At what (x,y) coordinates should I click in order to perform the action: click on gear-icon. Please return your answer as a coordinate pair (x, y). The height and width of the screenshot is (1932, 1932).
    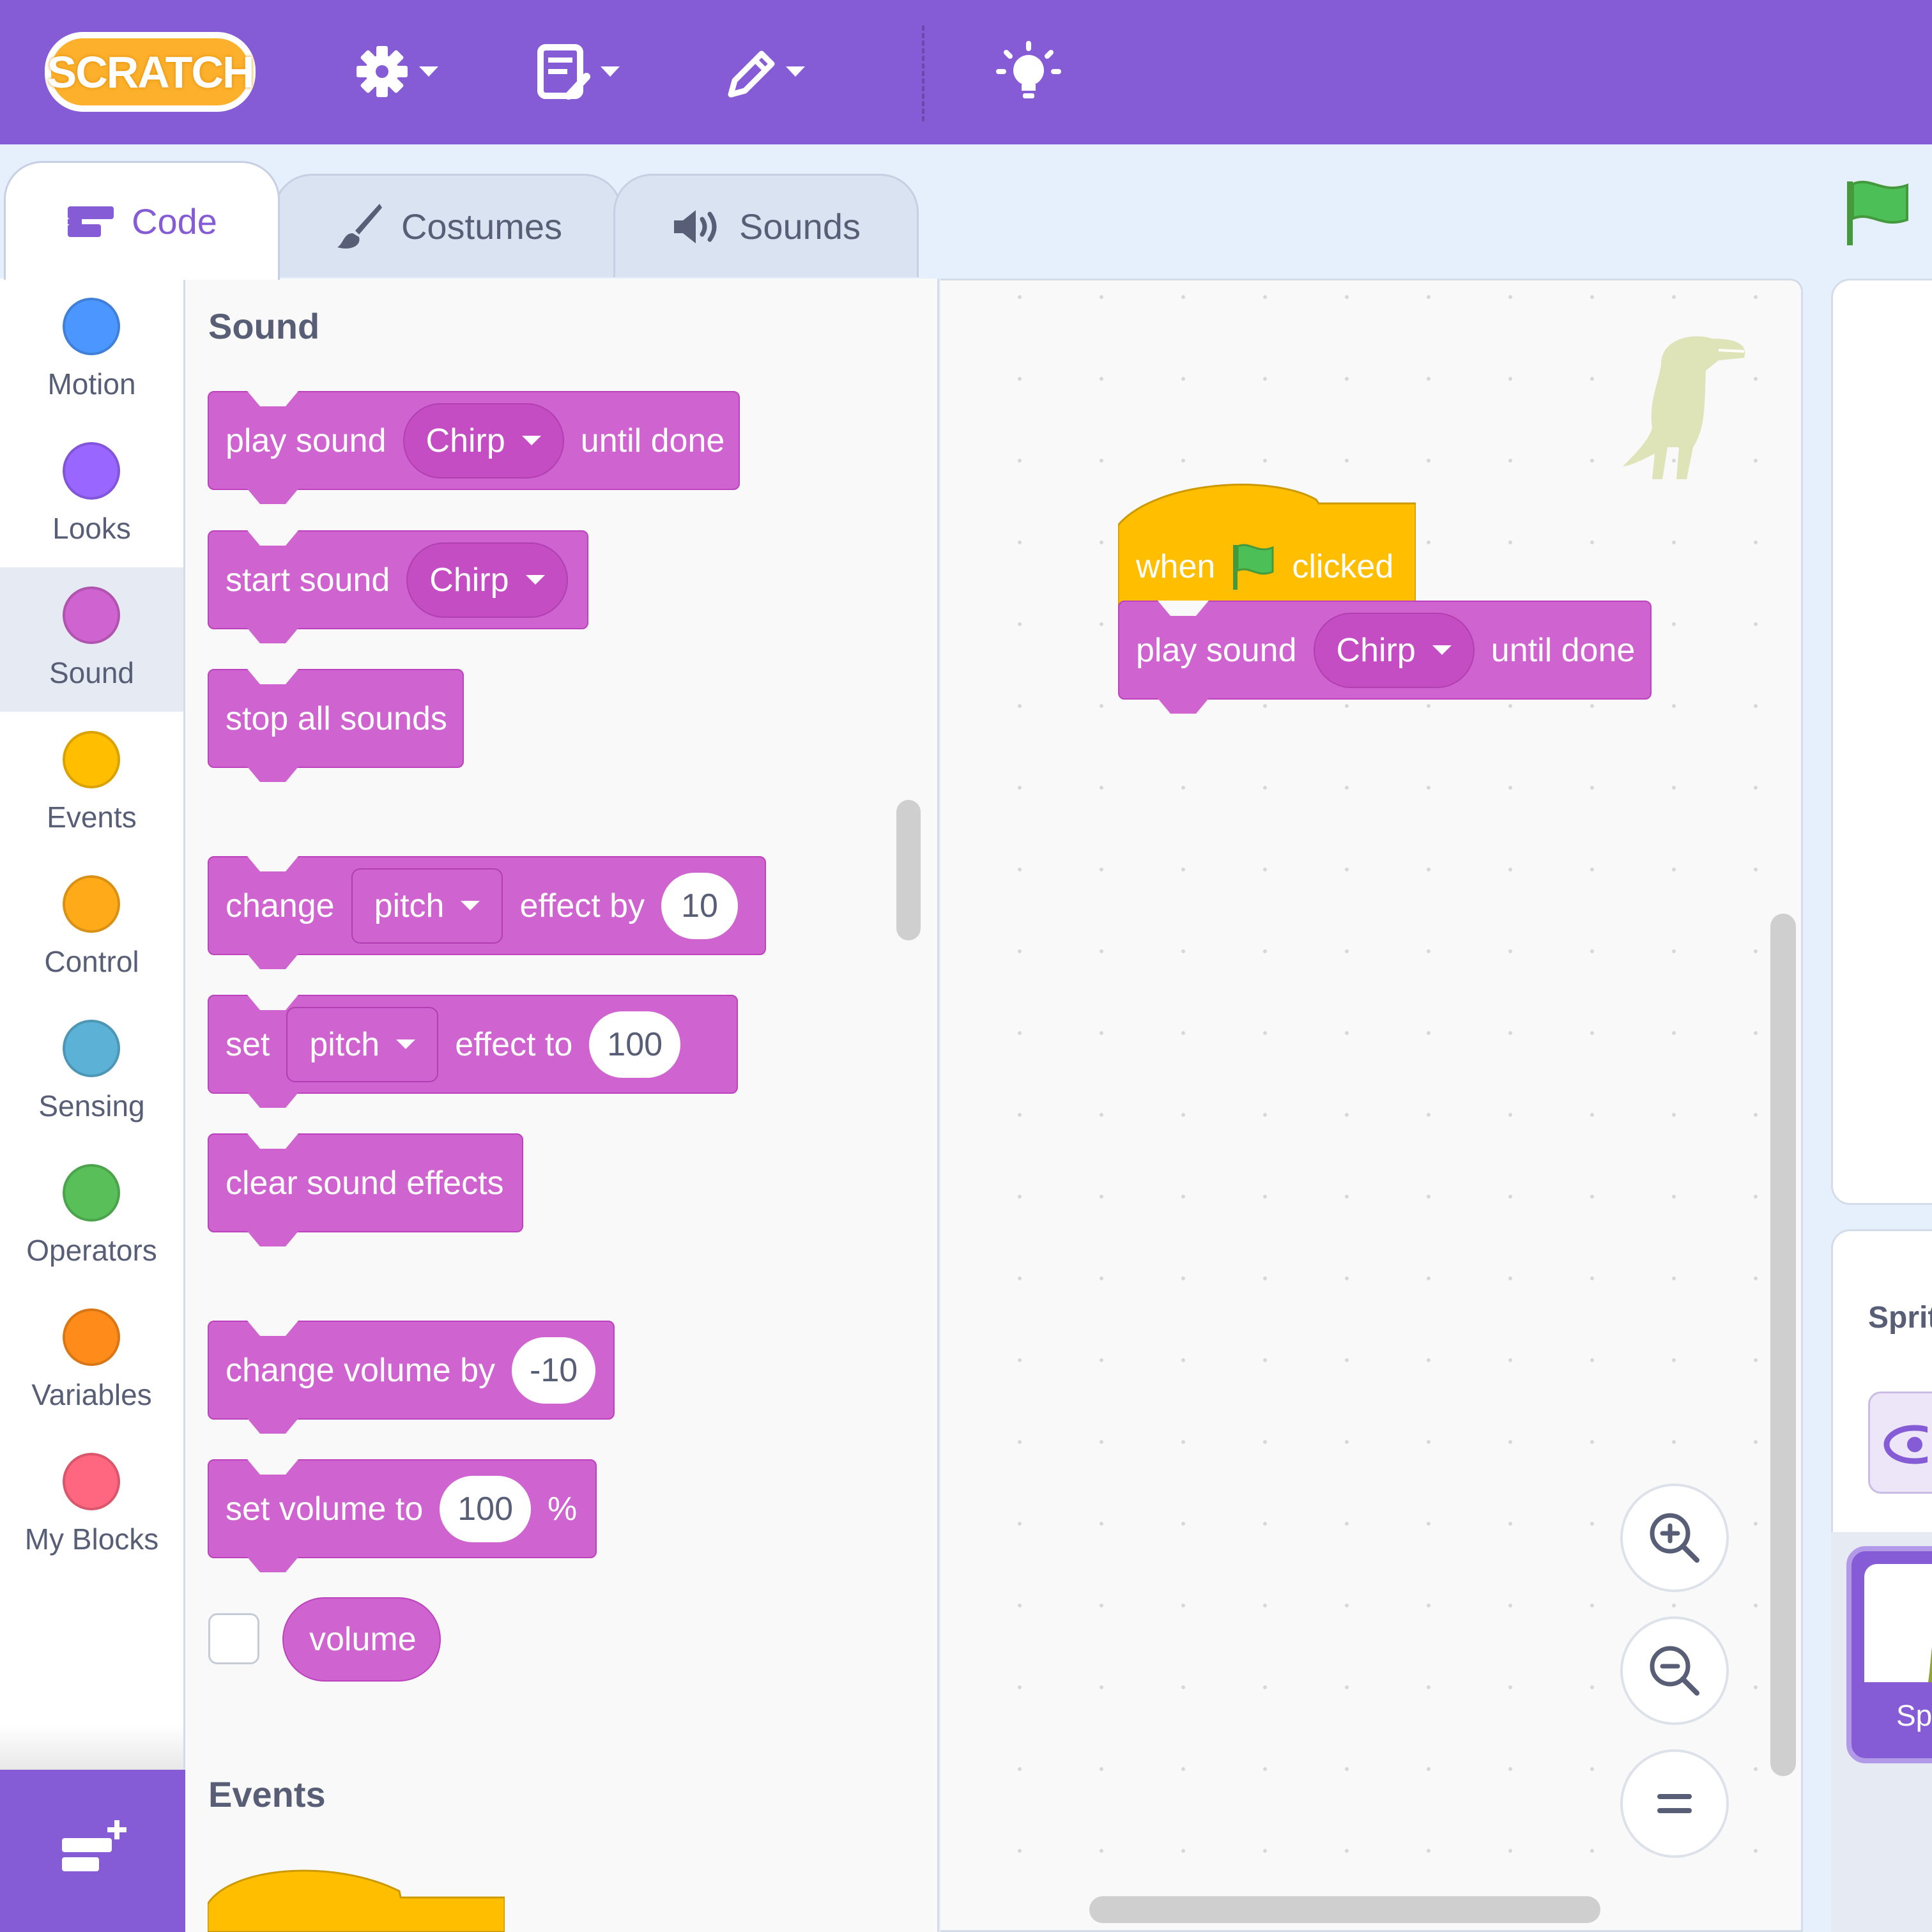
    Looking at the image, I should click on (406, 71).